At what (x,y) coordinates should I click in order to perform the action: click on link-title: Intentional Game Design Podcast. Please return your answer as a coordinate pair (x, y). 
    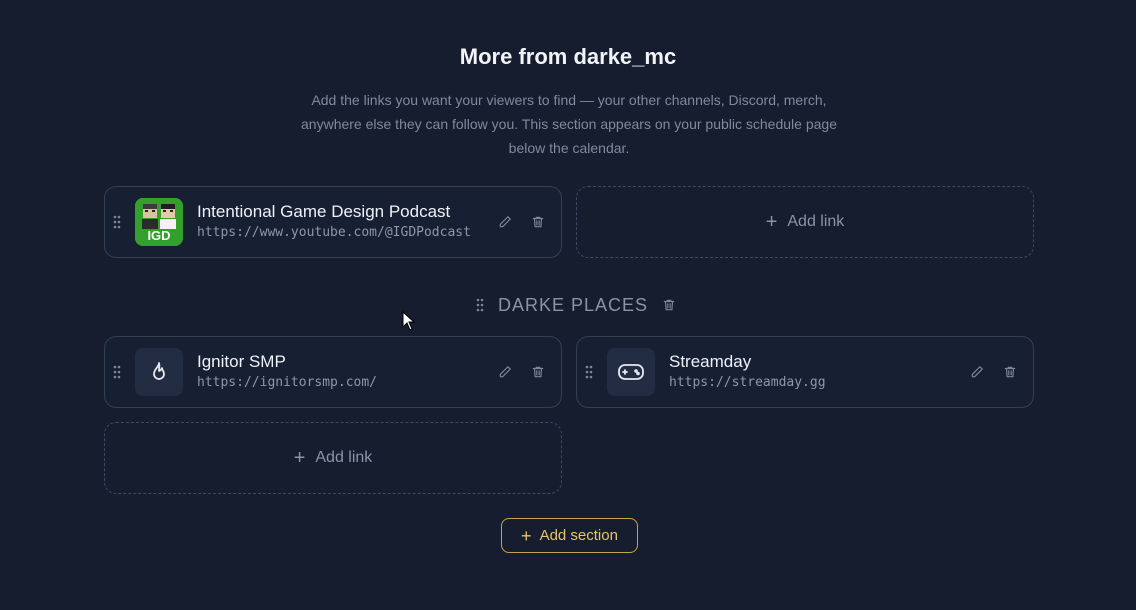
    Looking at the image, I should click on (324, 211).